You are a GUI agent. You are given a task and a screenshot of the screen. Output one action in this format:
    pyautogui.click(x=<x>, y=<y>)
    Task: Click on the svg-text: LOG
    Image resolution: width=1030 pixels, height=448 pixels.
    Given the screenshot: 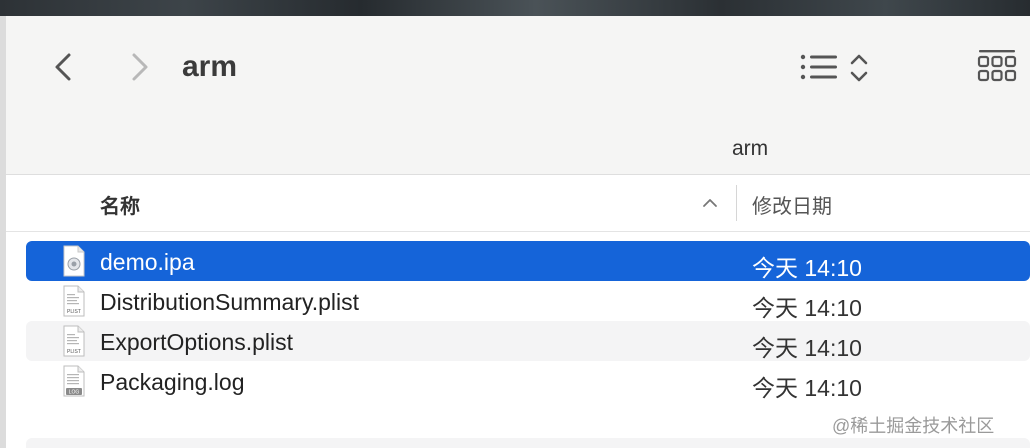 What is the action you would take?
    pyautogui.click(x=74, y=393)
    